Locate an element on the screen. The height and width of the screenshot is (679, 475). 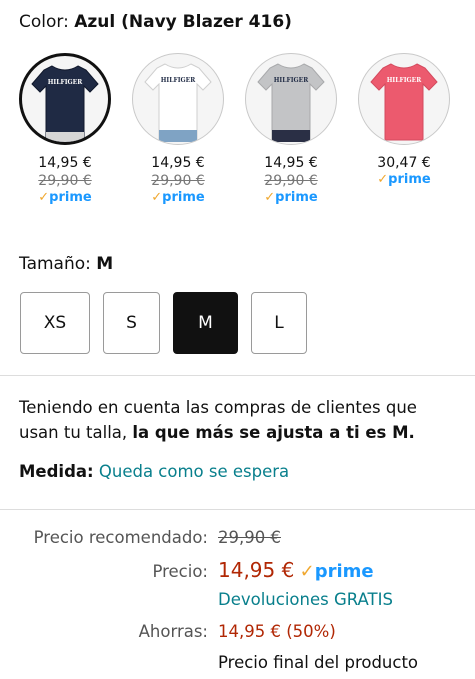
savings-value: 14,95 € (50%) is located at coordinates (277, 631).